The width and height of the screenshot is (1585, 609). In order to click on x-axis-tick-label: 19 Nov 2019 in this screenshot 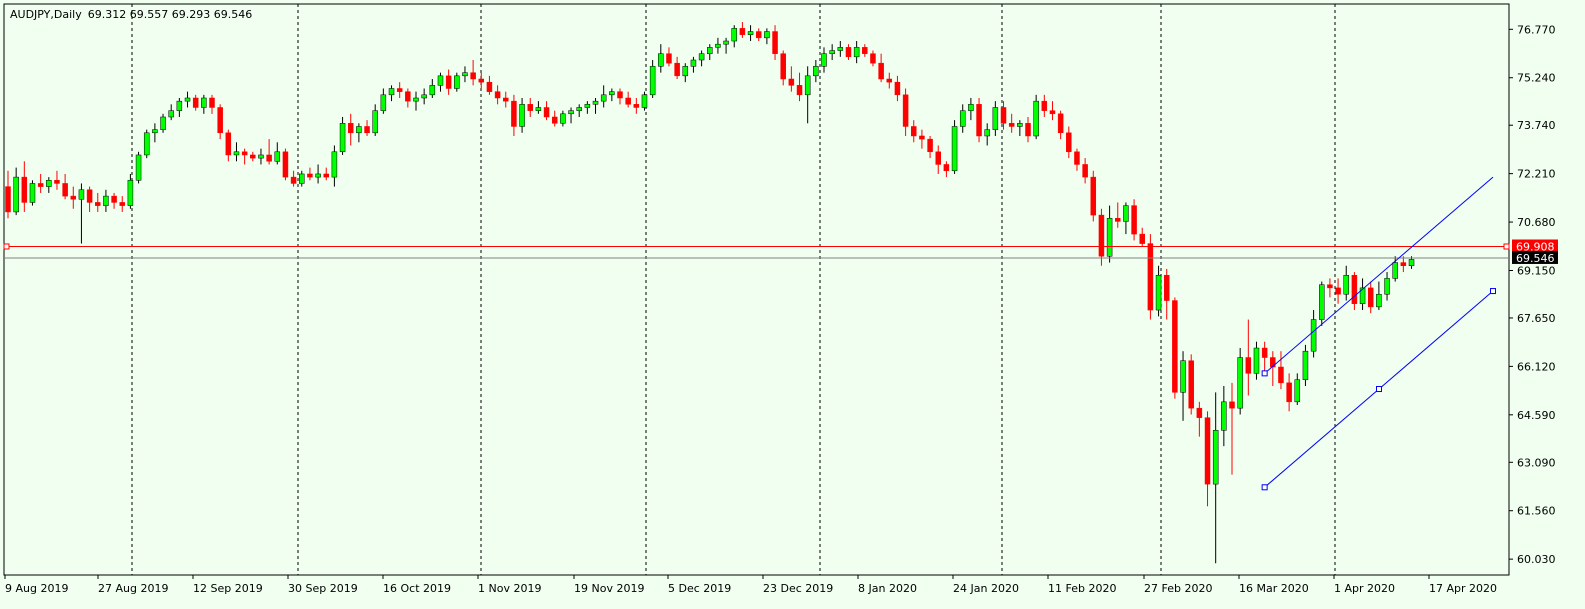, I will do `click(609, 588)`.